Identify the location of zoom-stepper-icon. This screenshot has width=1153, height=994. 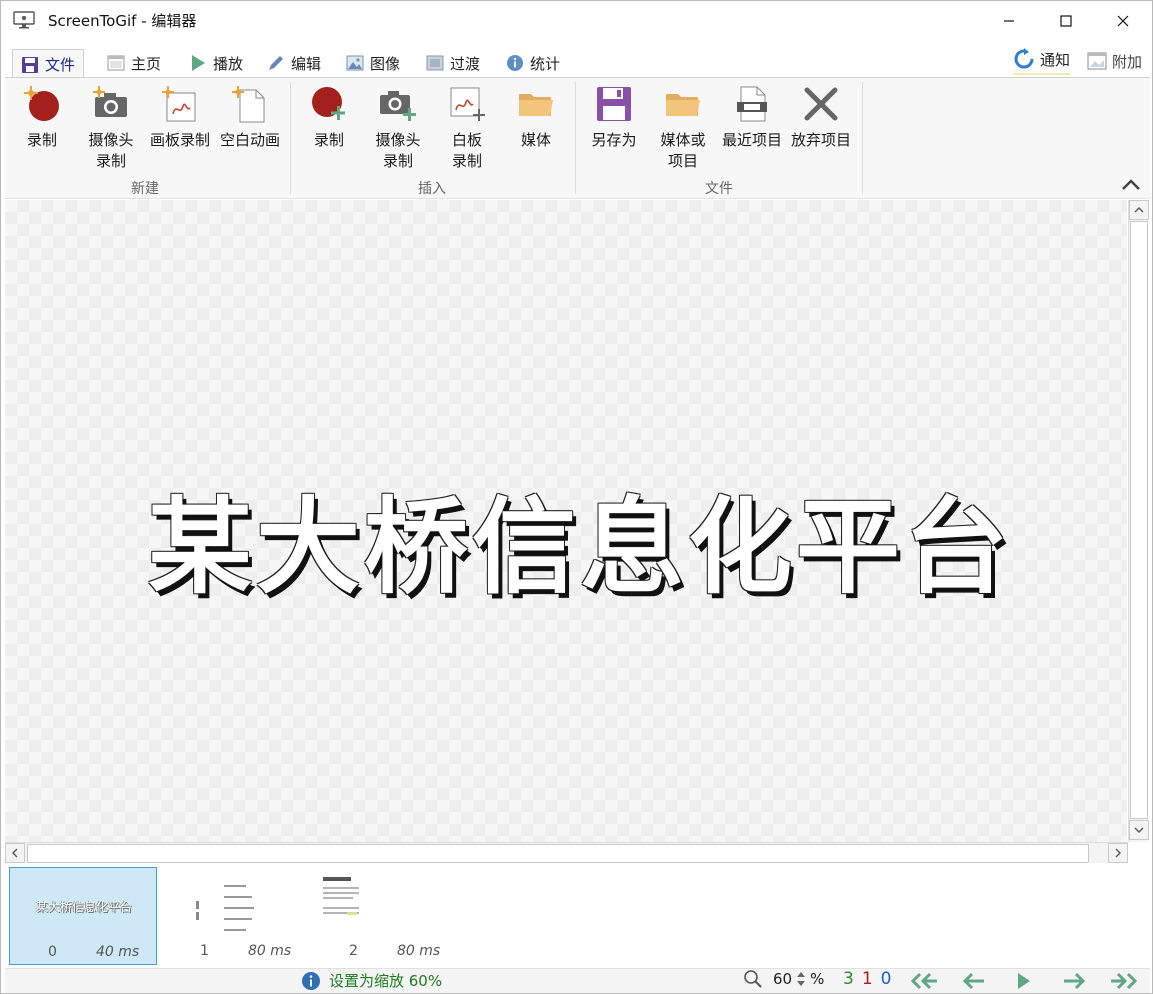
(801, 979).